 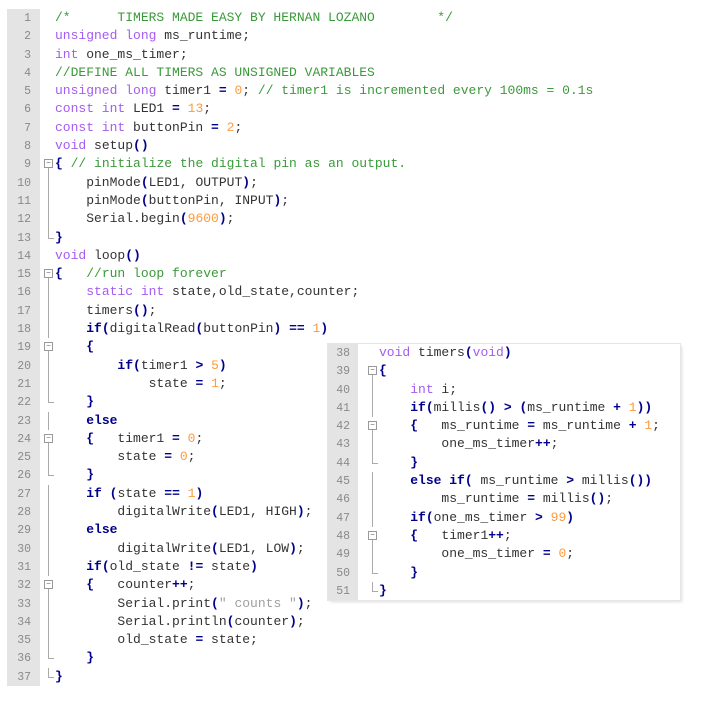 I want to click on code-line: 47 if(one_ms_timer > 99), so click(x=504, y=518).